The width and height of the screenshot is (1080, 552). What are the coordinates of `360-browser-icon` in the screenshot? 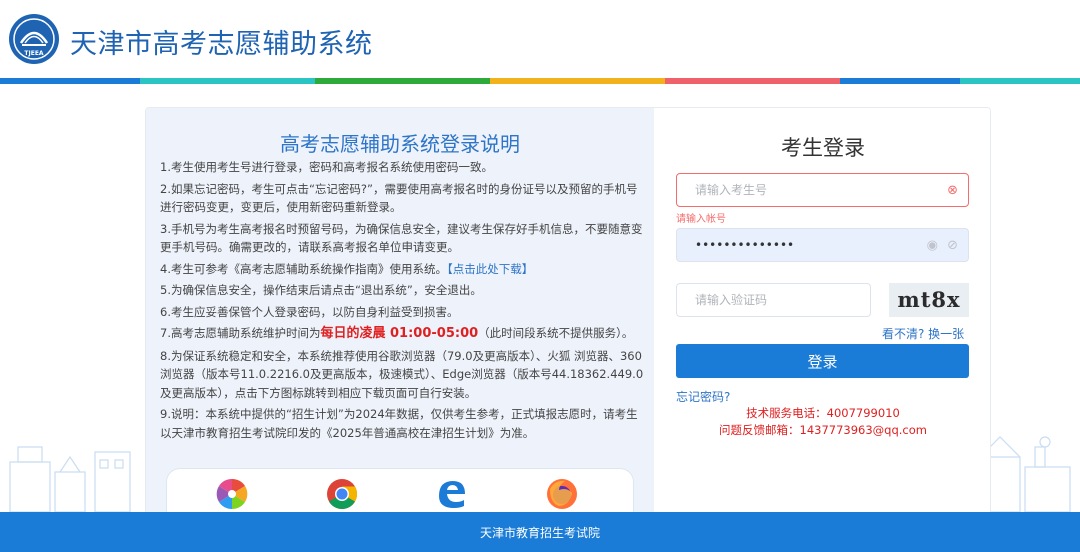 It's located at (232, 494).